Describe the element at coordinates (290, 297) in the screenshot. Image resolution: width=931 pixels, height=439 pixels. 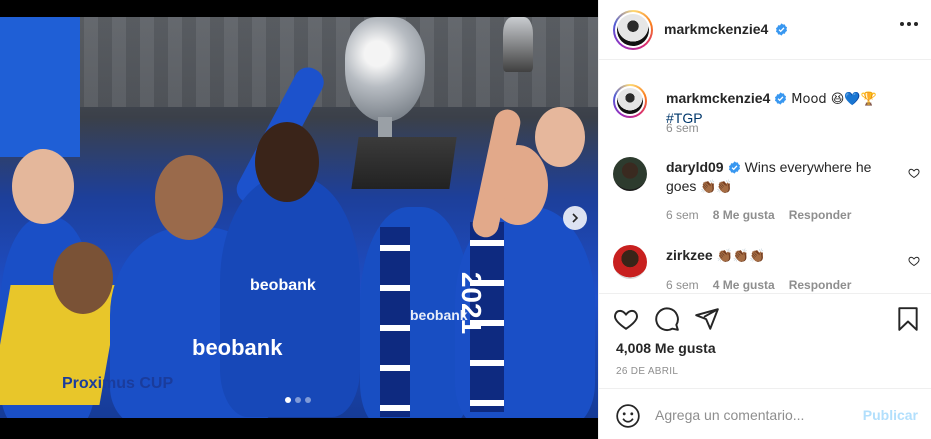
I see `player-figure` at that location.